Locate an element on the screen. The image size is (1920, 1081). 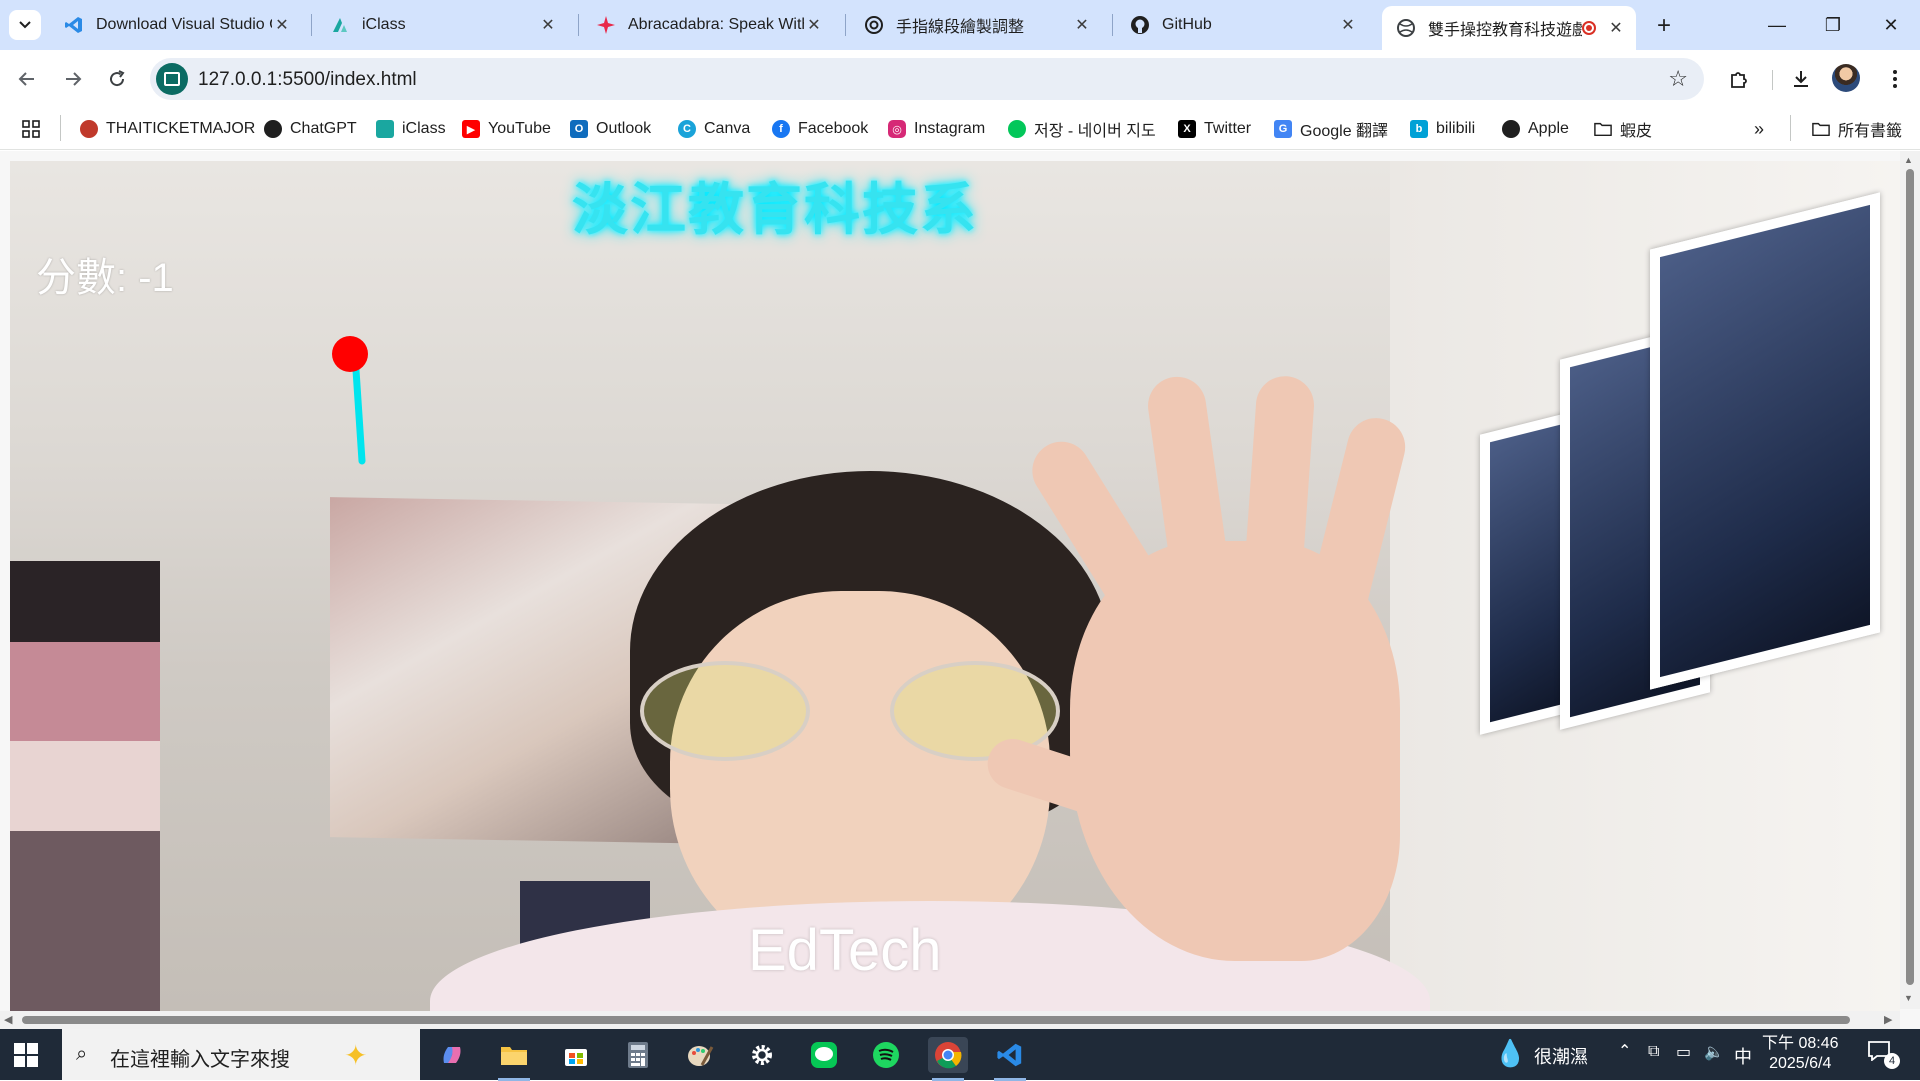
bookmark-youtube: ▶ YouTube is located at coordinates (506, 129).